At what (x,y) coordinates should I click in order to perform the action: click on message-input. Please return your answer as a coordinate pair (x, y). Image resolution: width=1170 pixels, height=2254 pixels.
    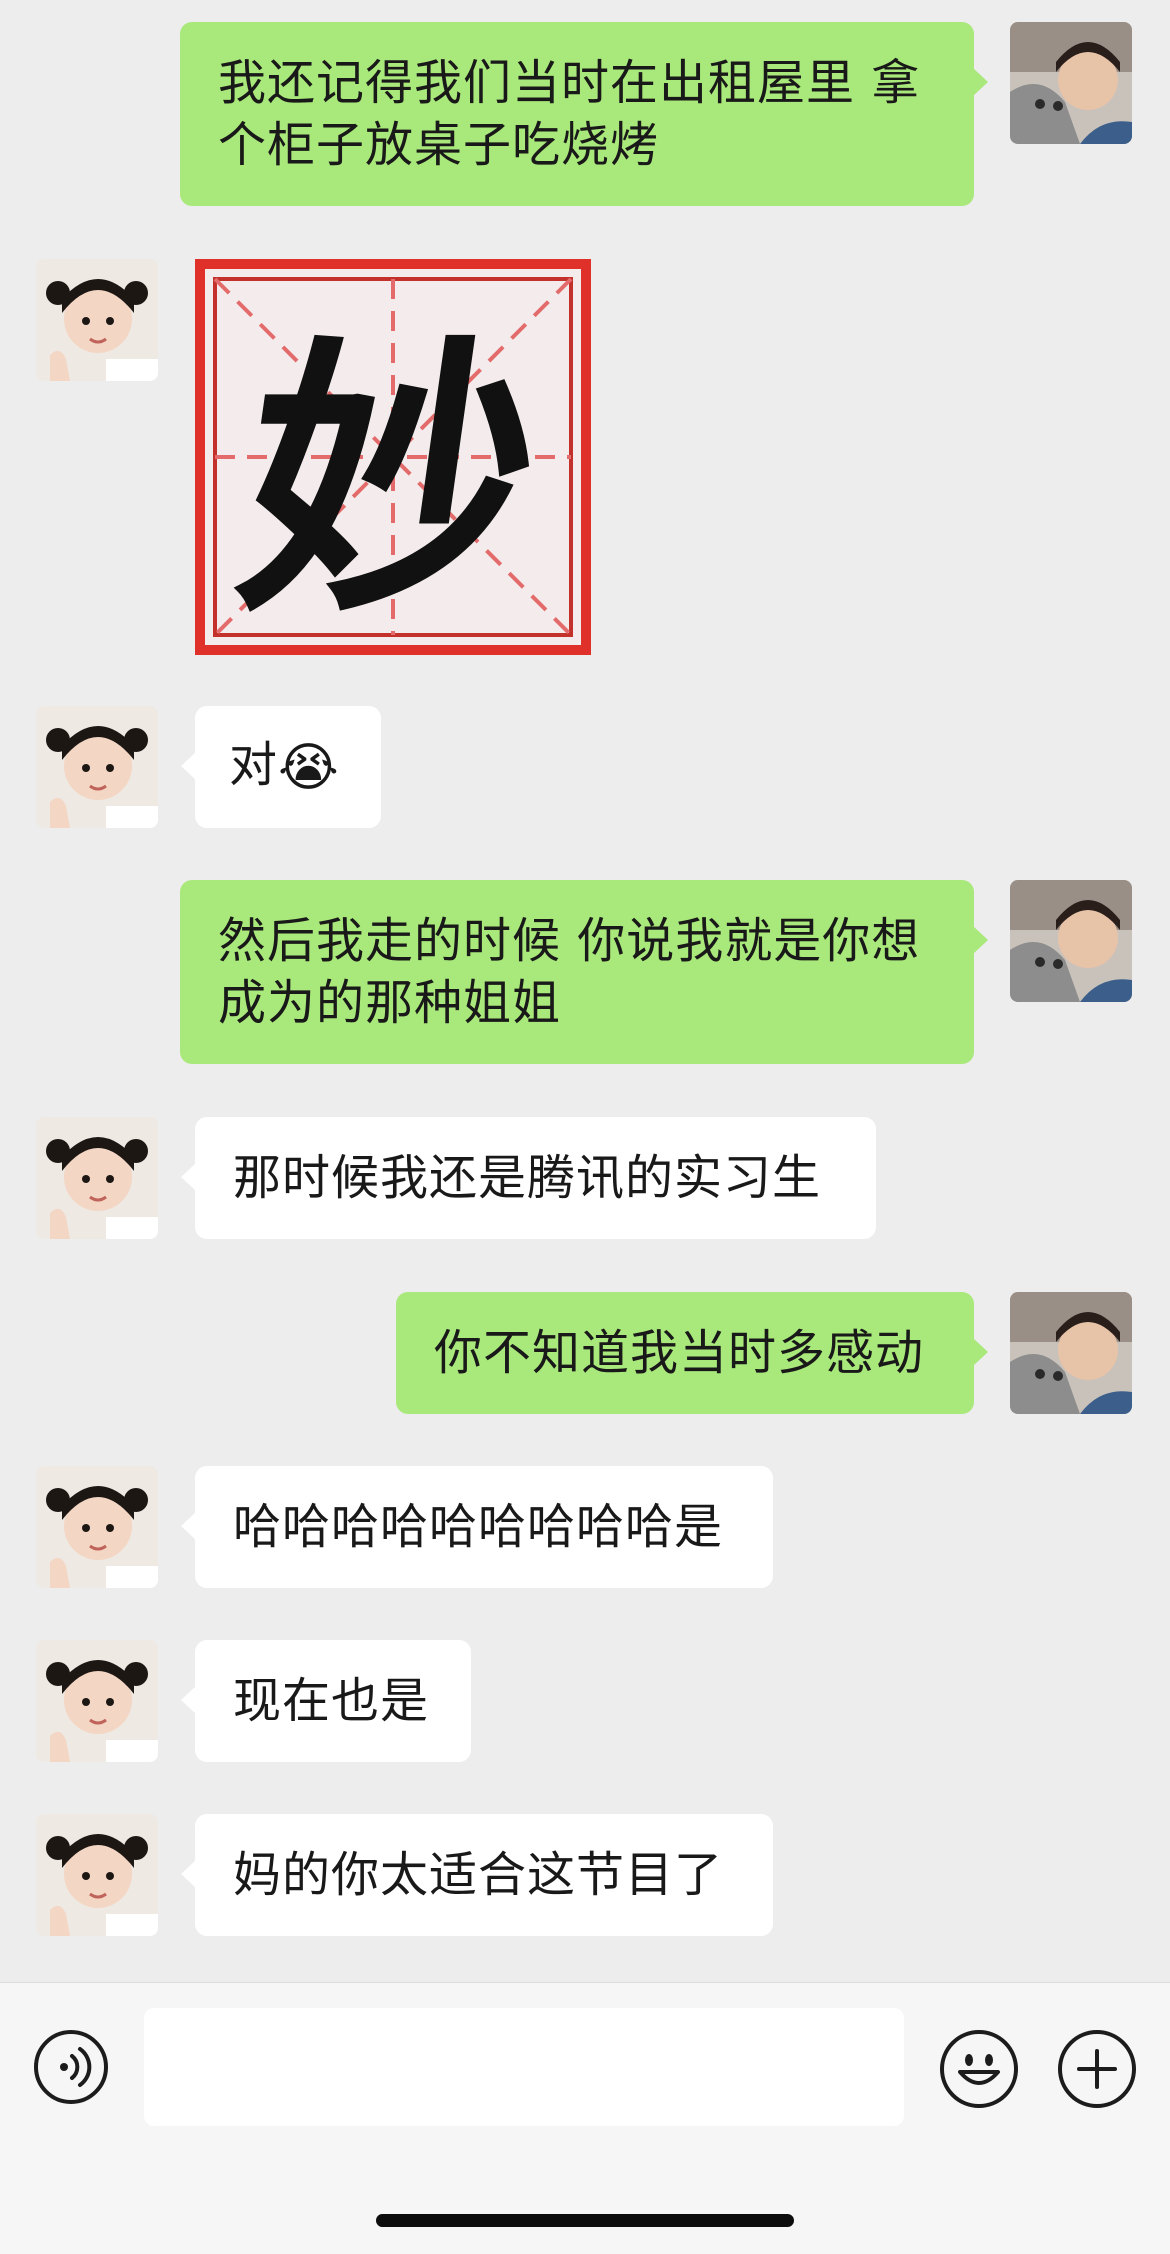
    Looking at the image, I should click on (524, 2067).